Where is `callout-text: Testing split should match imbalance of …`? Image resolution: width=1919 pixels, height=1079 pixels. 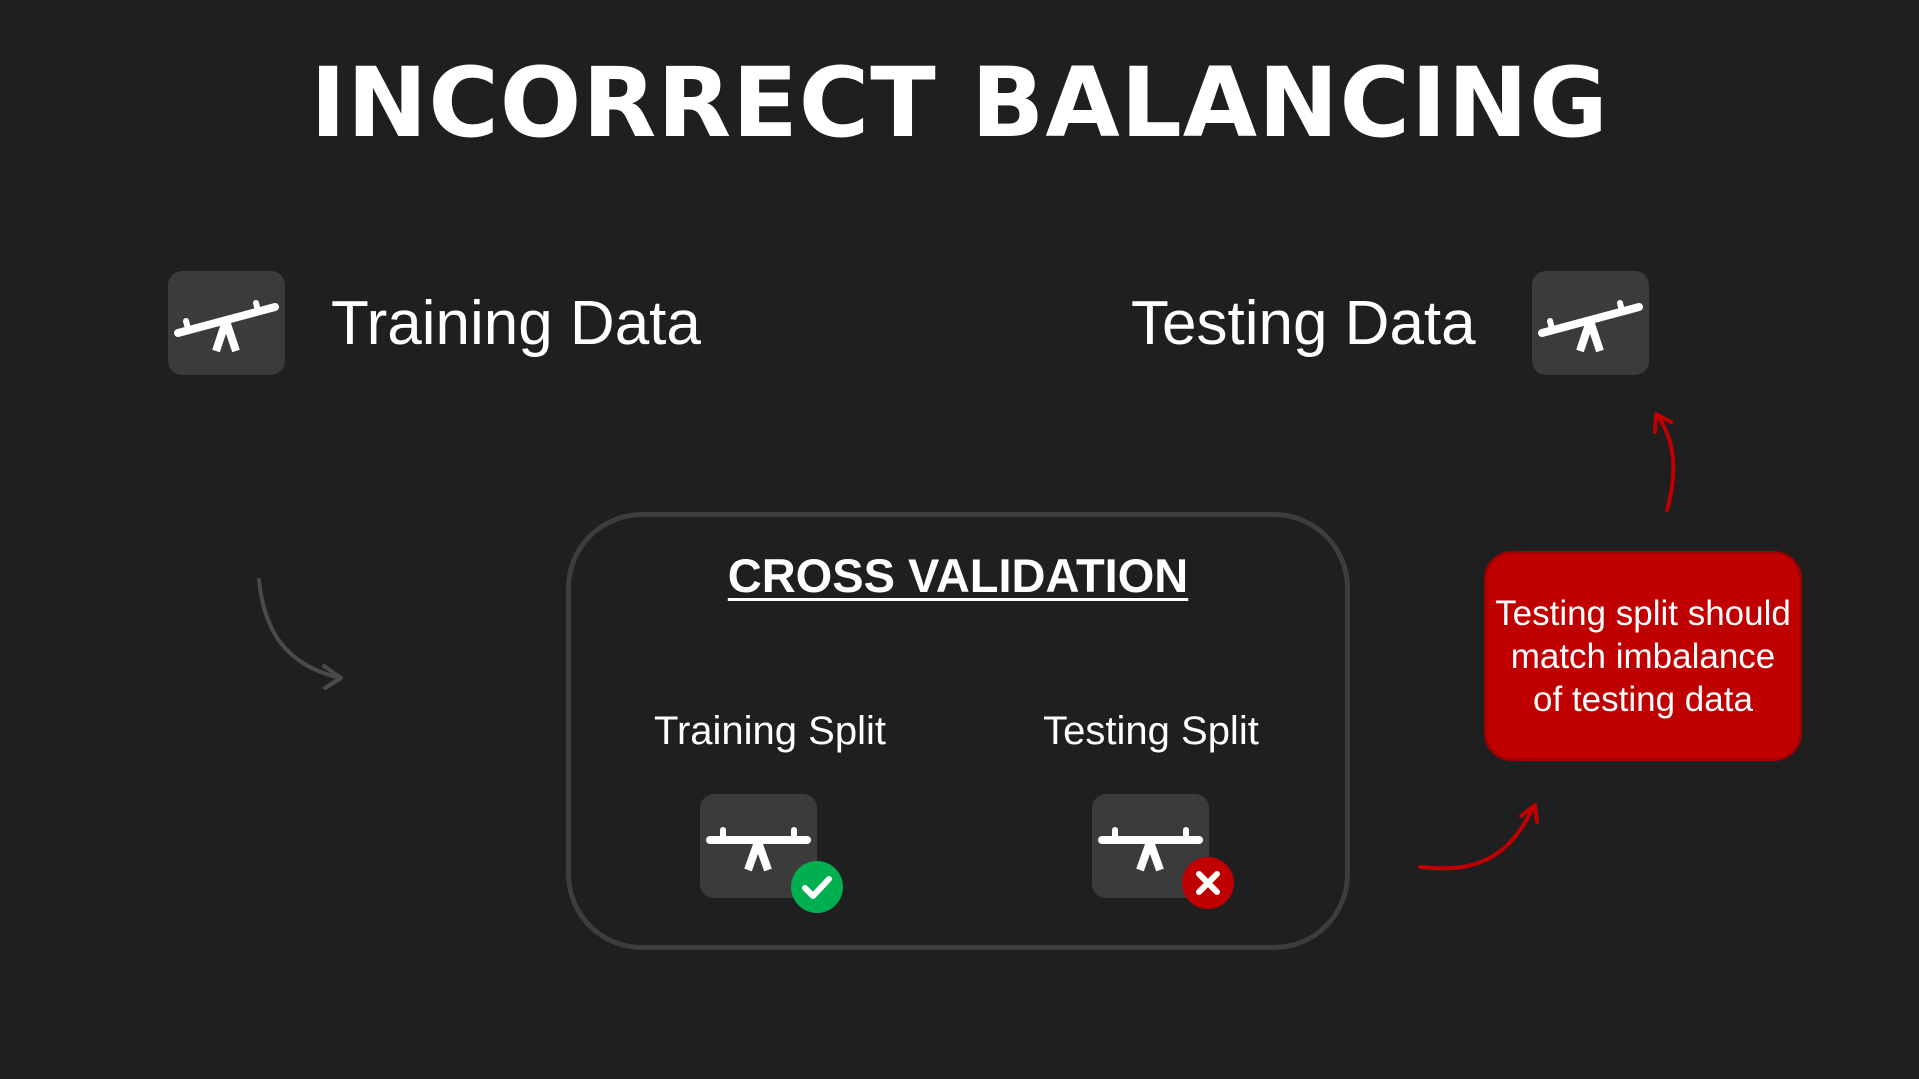 callout-text: Testing split should match imbalance of … is located at coordinates (1643, 656).